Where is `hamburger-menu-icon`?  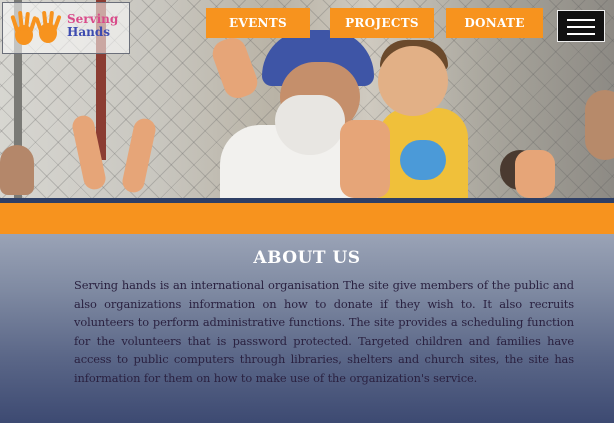 hamburger-menu-icon is located at coordinates (581, 26).